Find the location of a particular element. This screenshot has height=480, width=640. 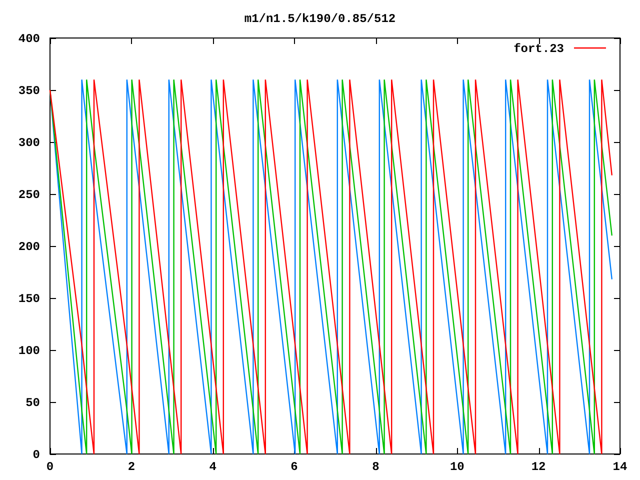

tick-label: 150 is located at coordinates (29, 299).